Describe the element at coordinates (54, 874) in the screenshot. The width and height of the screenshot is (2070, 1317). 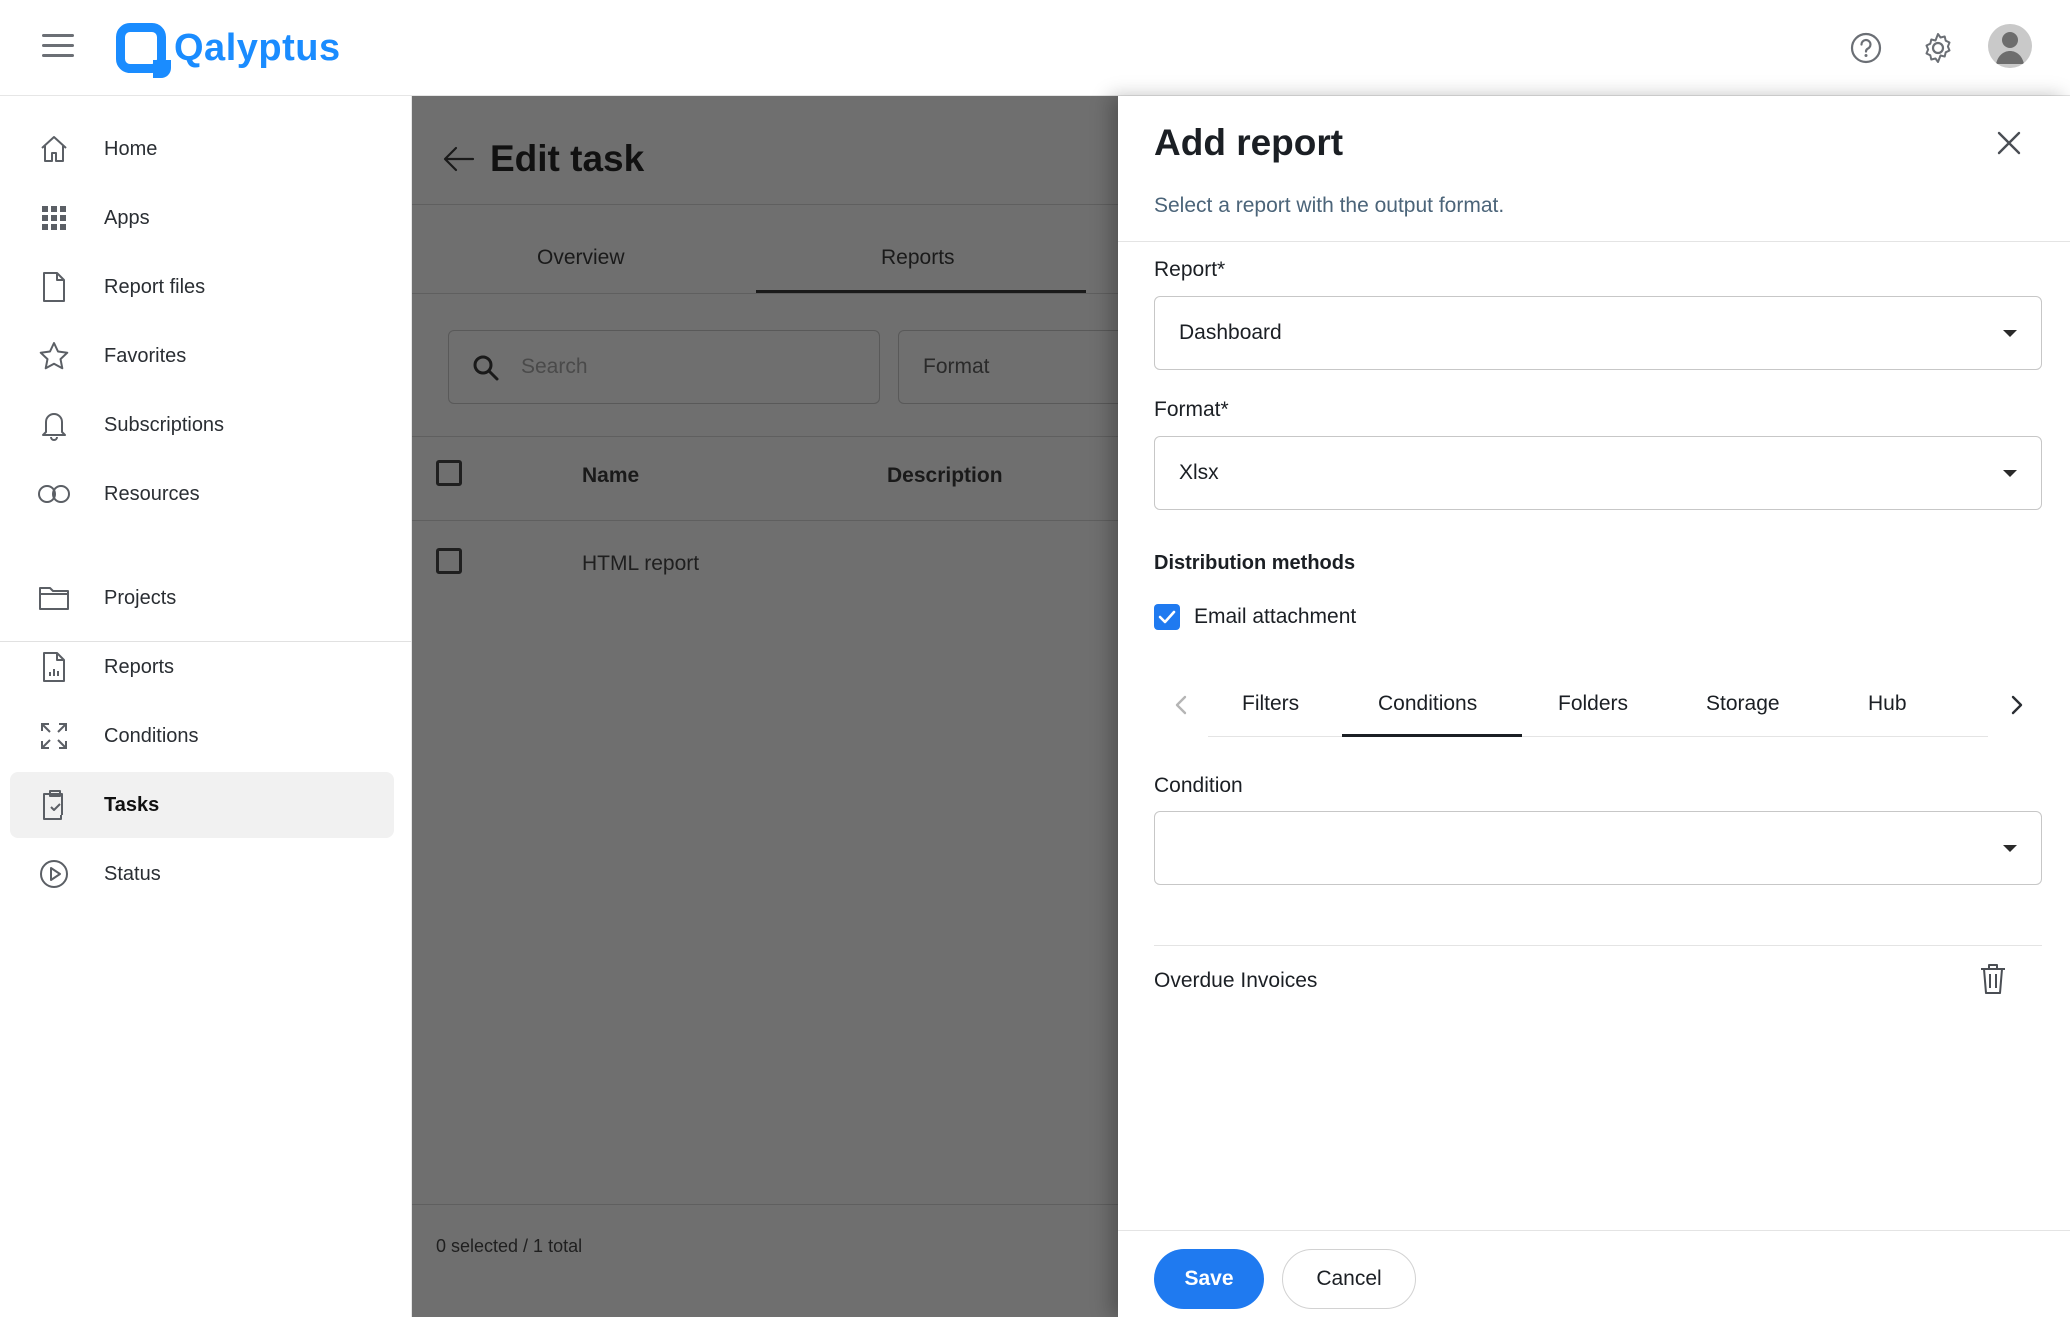
I see `play-circle-icon` at that location.